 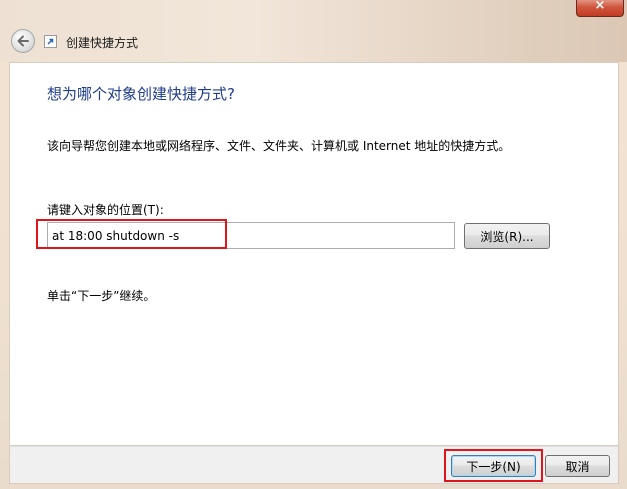 What do you see at coordinates (493, 465) in the screenshot?
I see `highlight-box-next` at bounding box center [493, 465].